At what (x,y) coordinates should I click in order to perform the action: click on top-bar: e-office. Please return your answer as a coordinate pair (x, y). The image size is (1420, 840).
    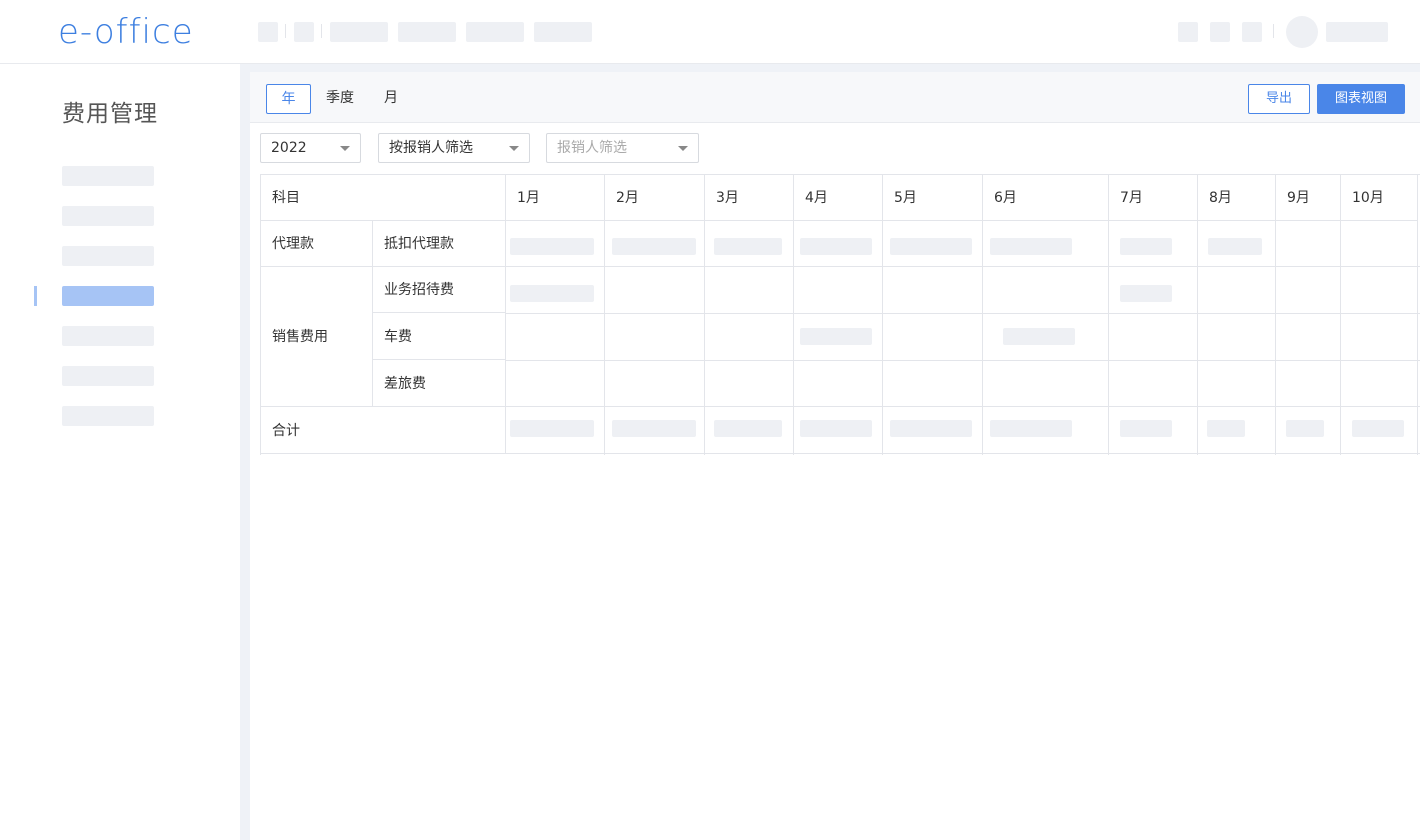
    Looking at the image, I should click on (710, 32).